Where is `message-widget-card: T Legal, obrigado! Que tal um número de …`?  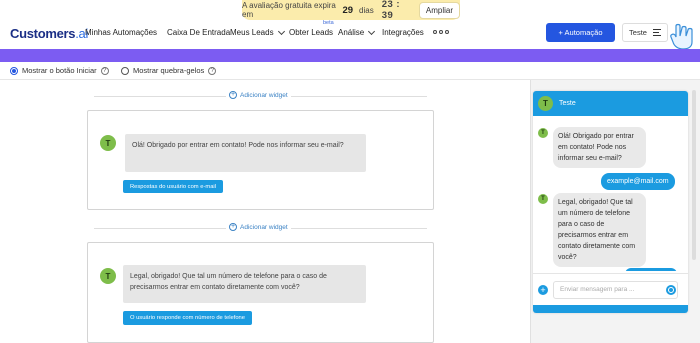
message-widget-card: T Legal, obrigado! Que tal um número de … is located at coordinates (260, 292).